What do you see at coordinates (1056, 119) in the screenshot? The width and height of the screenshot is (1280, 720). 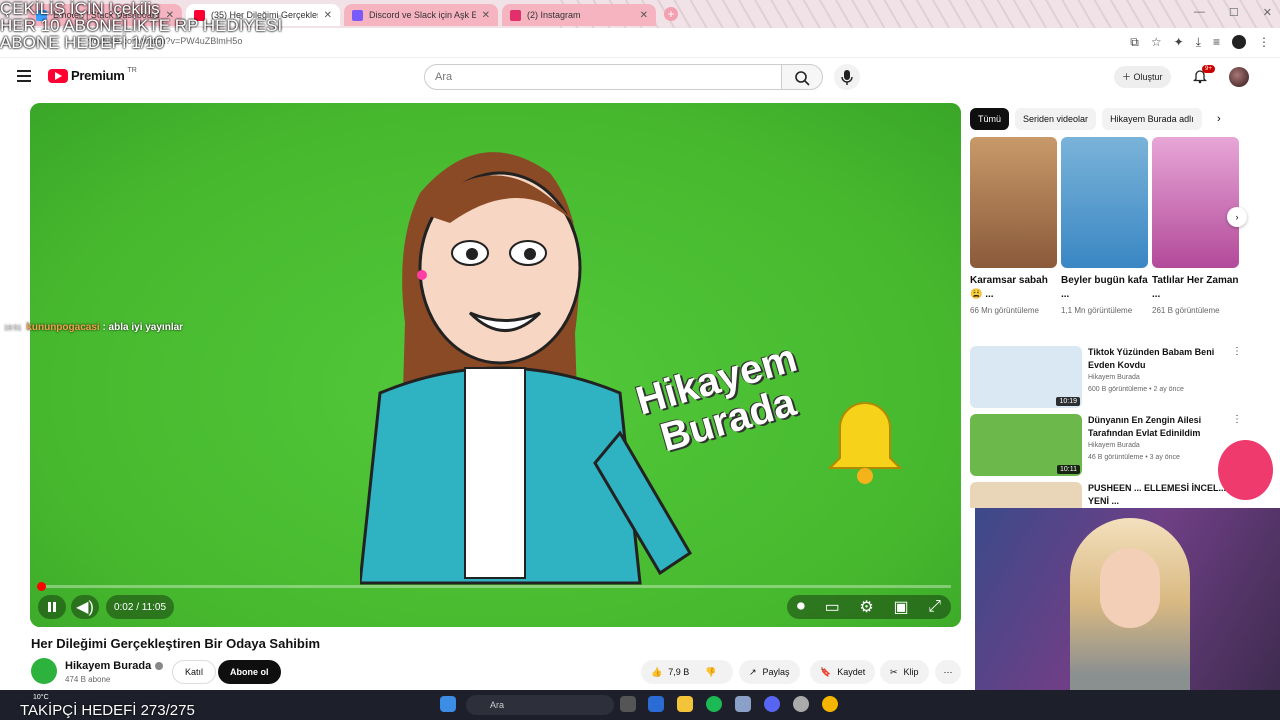 I see `chip-series: Seriden videolar` at bounding box center [1056, 119].